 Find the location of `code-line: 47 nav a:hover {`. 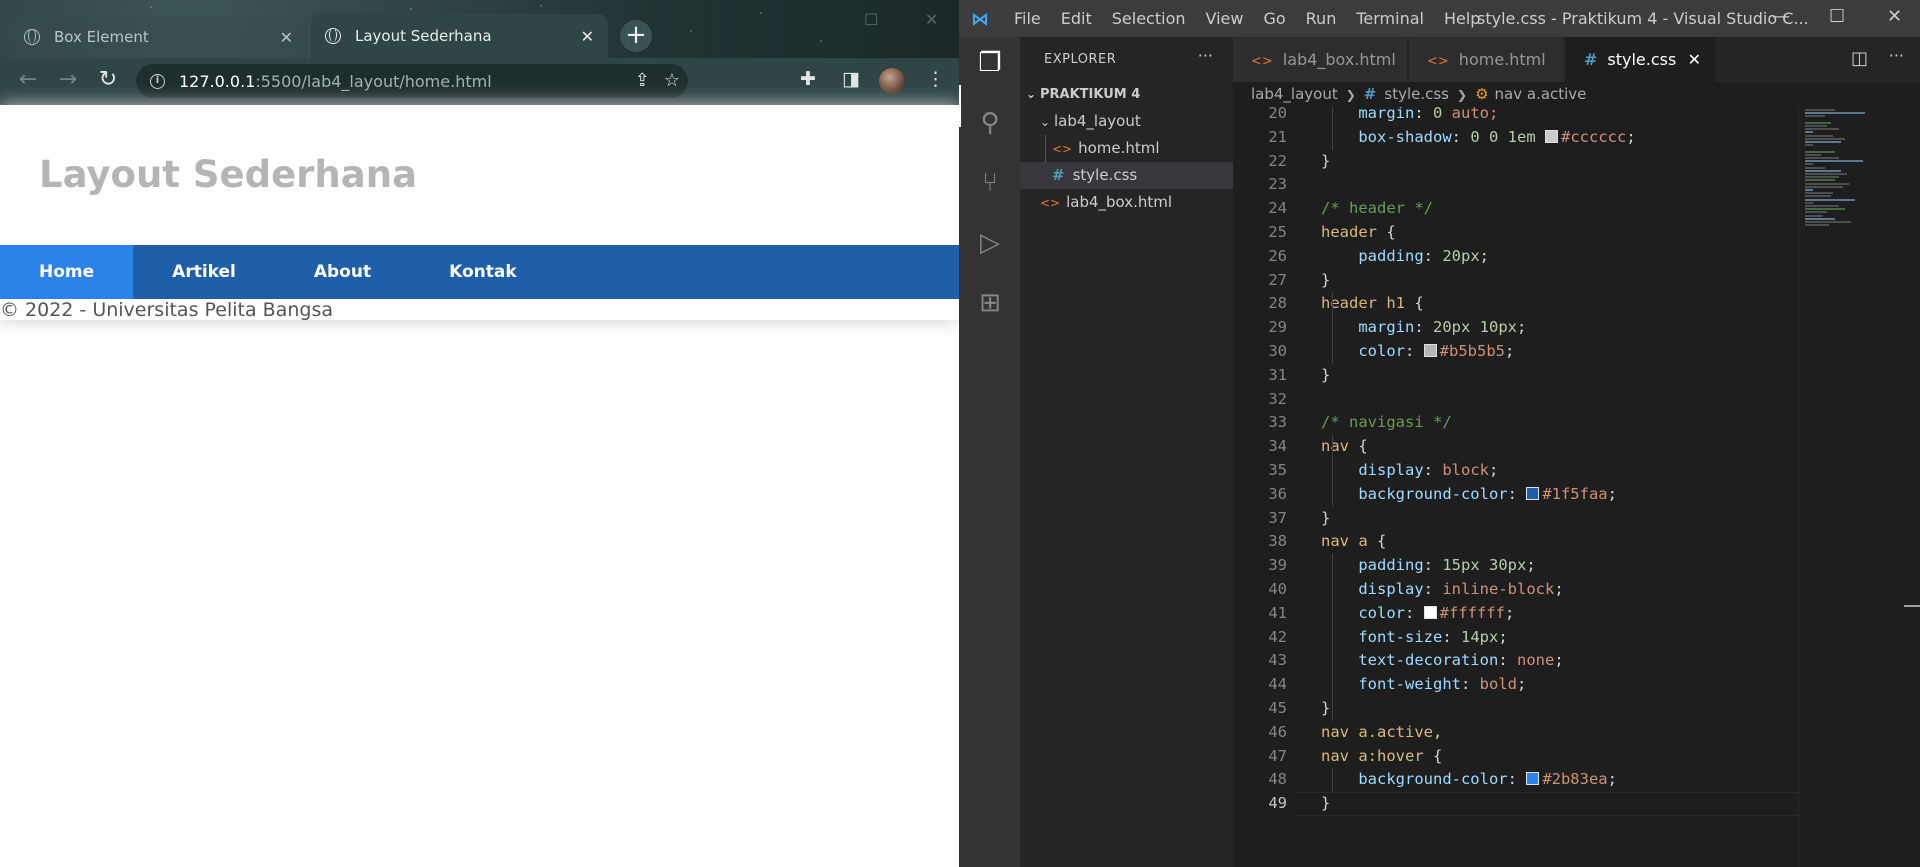

code-line: 47 nav a:hover { is located at coordinates (1515, 757).